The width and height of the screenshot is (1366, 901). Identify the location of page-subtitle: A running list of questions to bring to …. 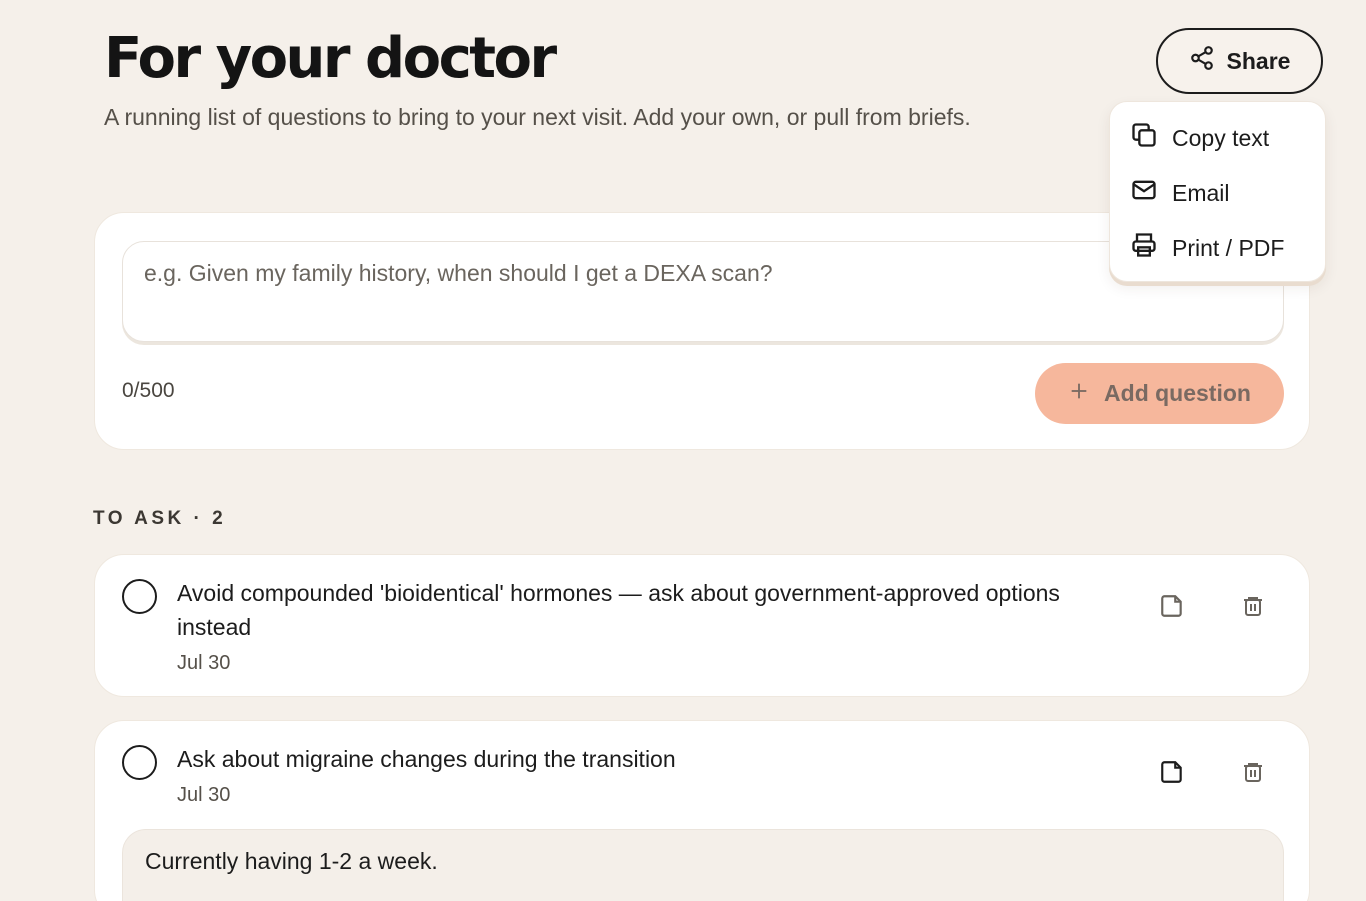
(537, 117).